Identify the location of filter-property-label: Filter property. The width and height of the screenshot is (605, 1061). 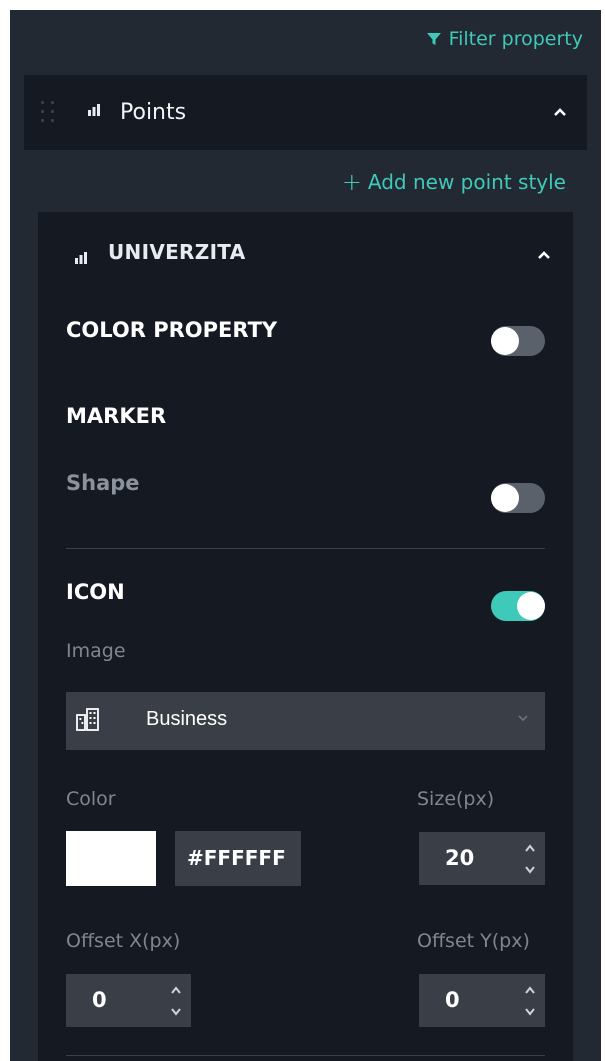
(515, 39).